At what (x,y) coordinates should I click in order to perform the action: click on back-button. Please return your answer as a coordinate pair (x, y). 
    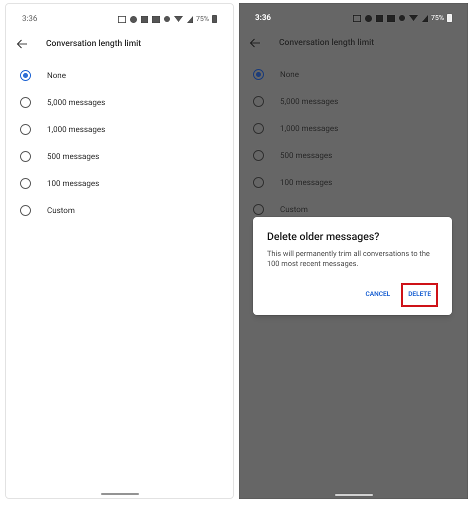
    Looking at the image, I should click on (23, 44).